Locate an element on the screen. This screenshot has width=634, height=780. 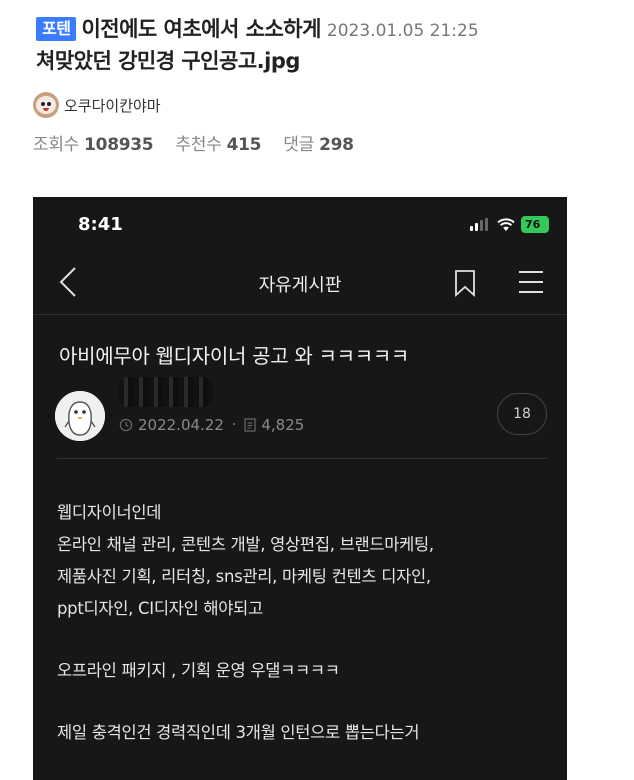
bookmark-icon is located at coordinates (465, 283).